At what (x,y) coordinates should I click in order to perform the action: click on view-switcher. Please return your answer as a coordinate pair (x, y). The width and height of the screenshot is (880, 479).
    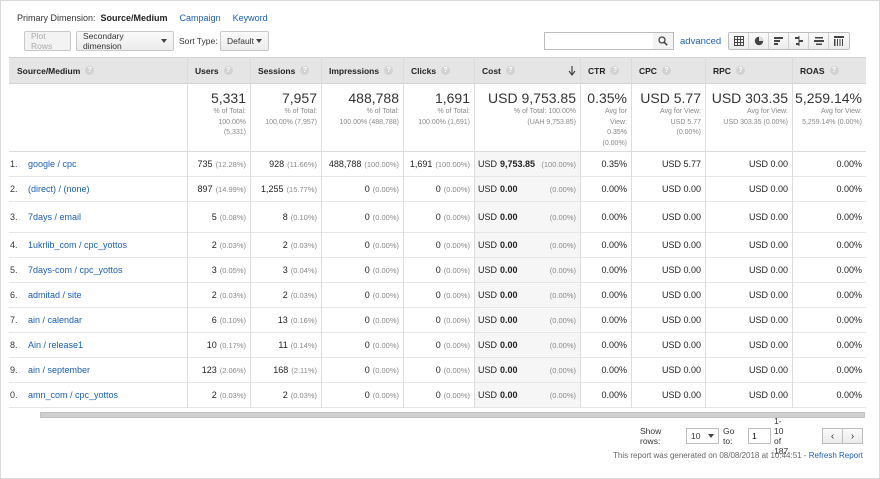
    Looking at the image, I should click on (789, 41).